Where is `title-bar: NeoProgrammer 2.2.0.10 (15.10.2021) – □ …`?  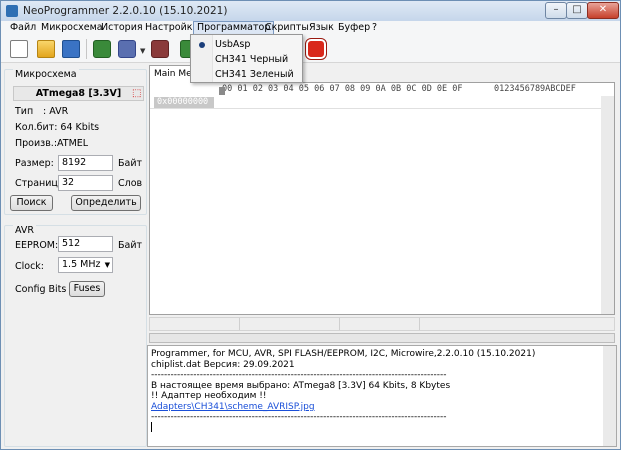
title-bar: NeoProgrammer 2.2.0.10 (15.10.2021) – □ … is located at coordinates (310, 11).